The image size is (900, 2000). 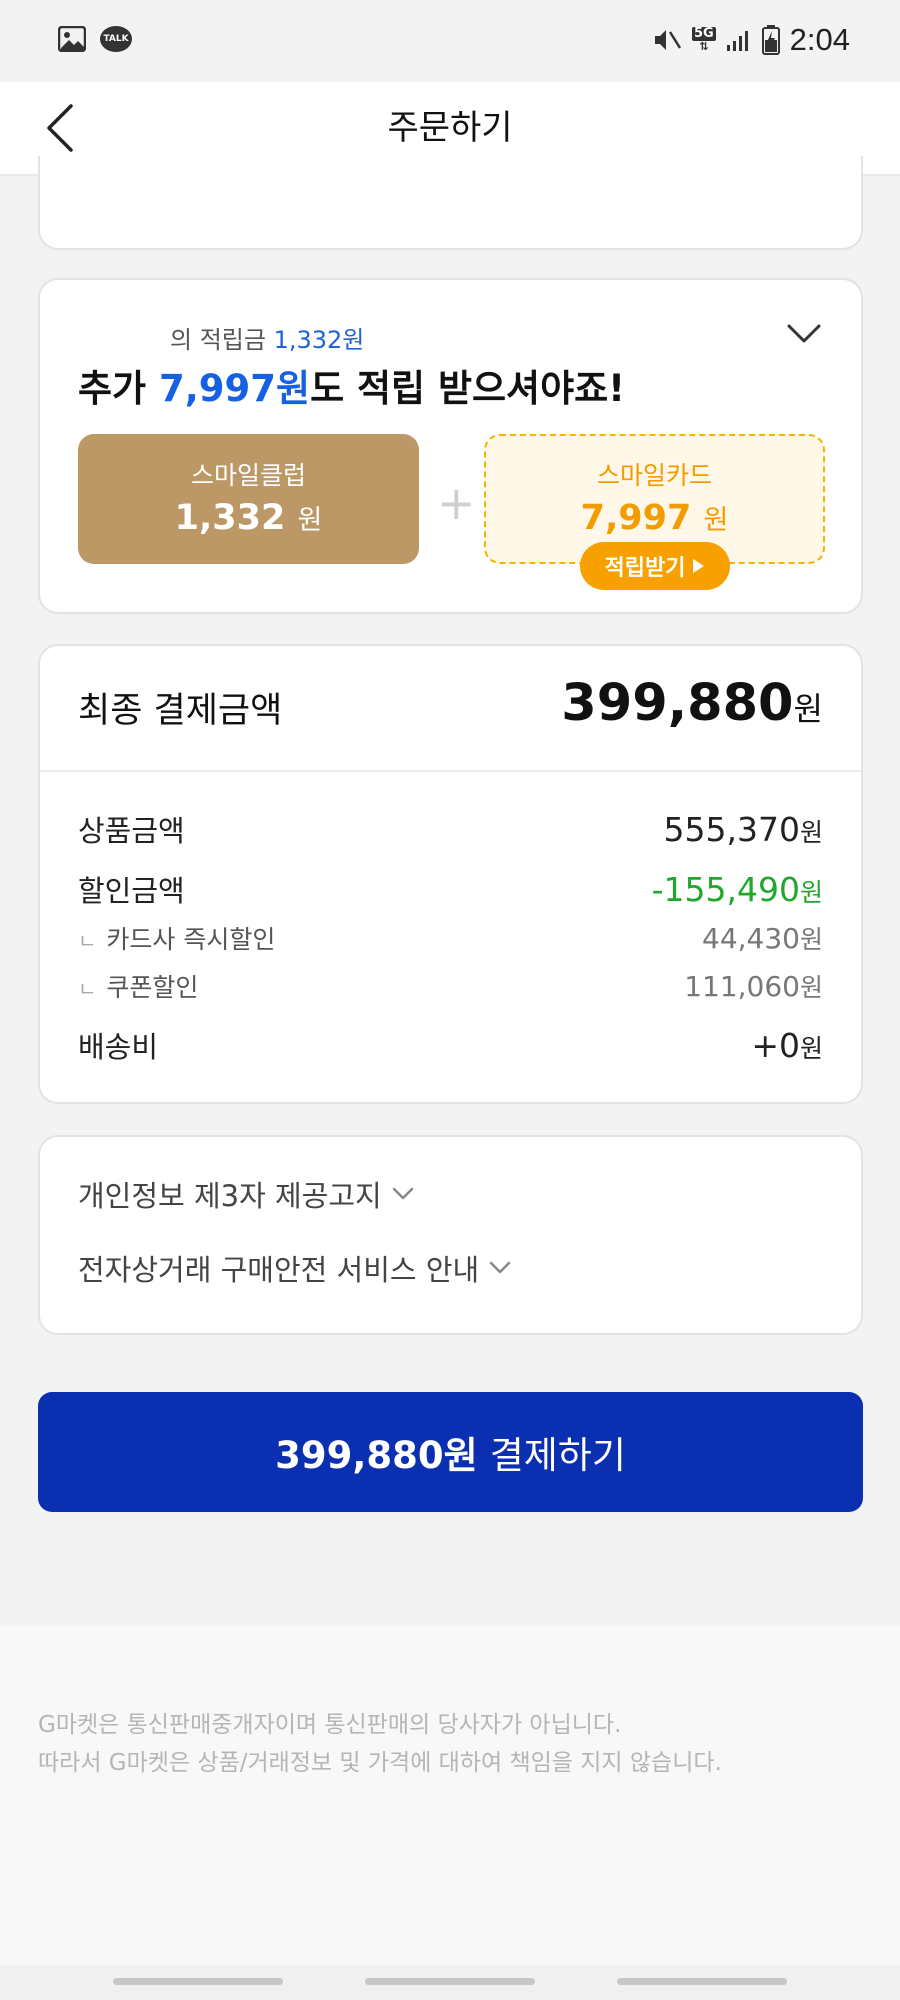 What do you see at coordinates (819, 39) in the screenshot?
I see `clock: 2:04` at bounding box center [819, 39].